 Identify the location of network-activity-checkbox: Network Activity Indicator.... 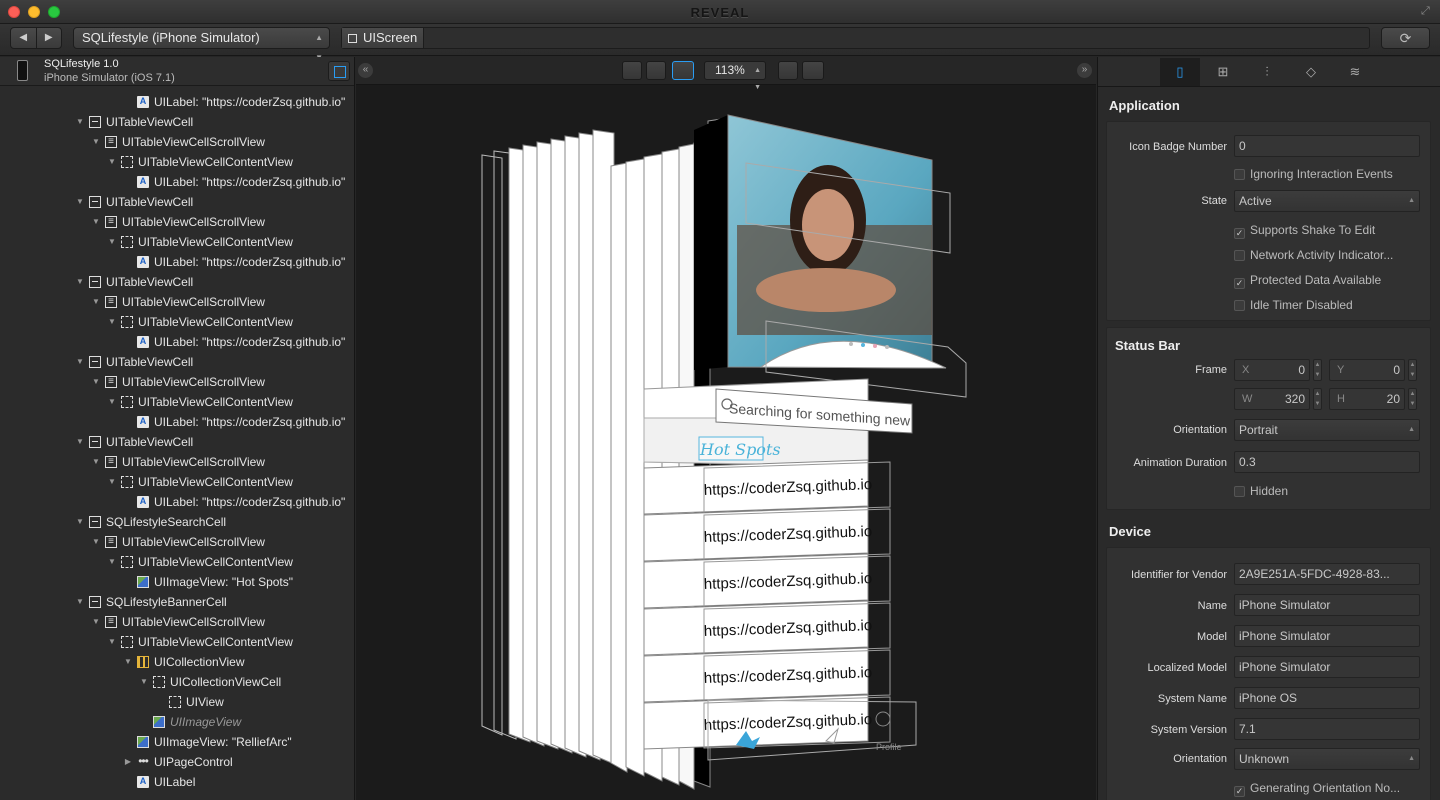
(1313, 255).